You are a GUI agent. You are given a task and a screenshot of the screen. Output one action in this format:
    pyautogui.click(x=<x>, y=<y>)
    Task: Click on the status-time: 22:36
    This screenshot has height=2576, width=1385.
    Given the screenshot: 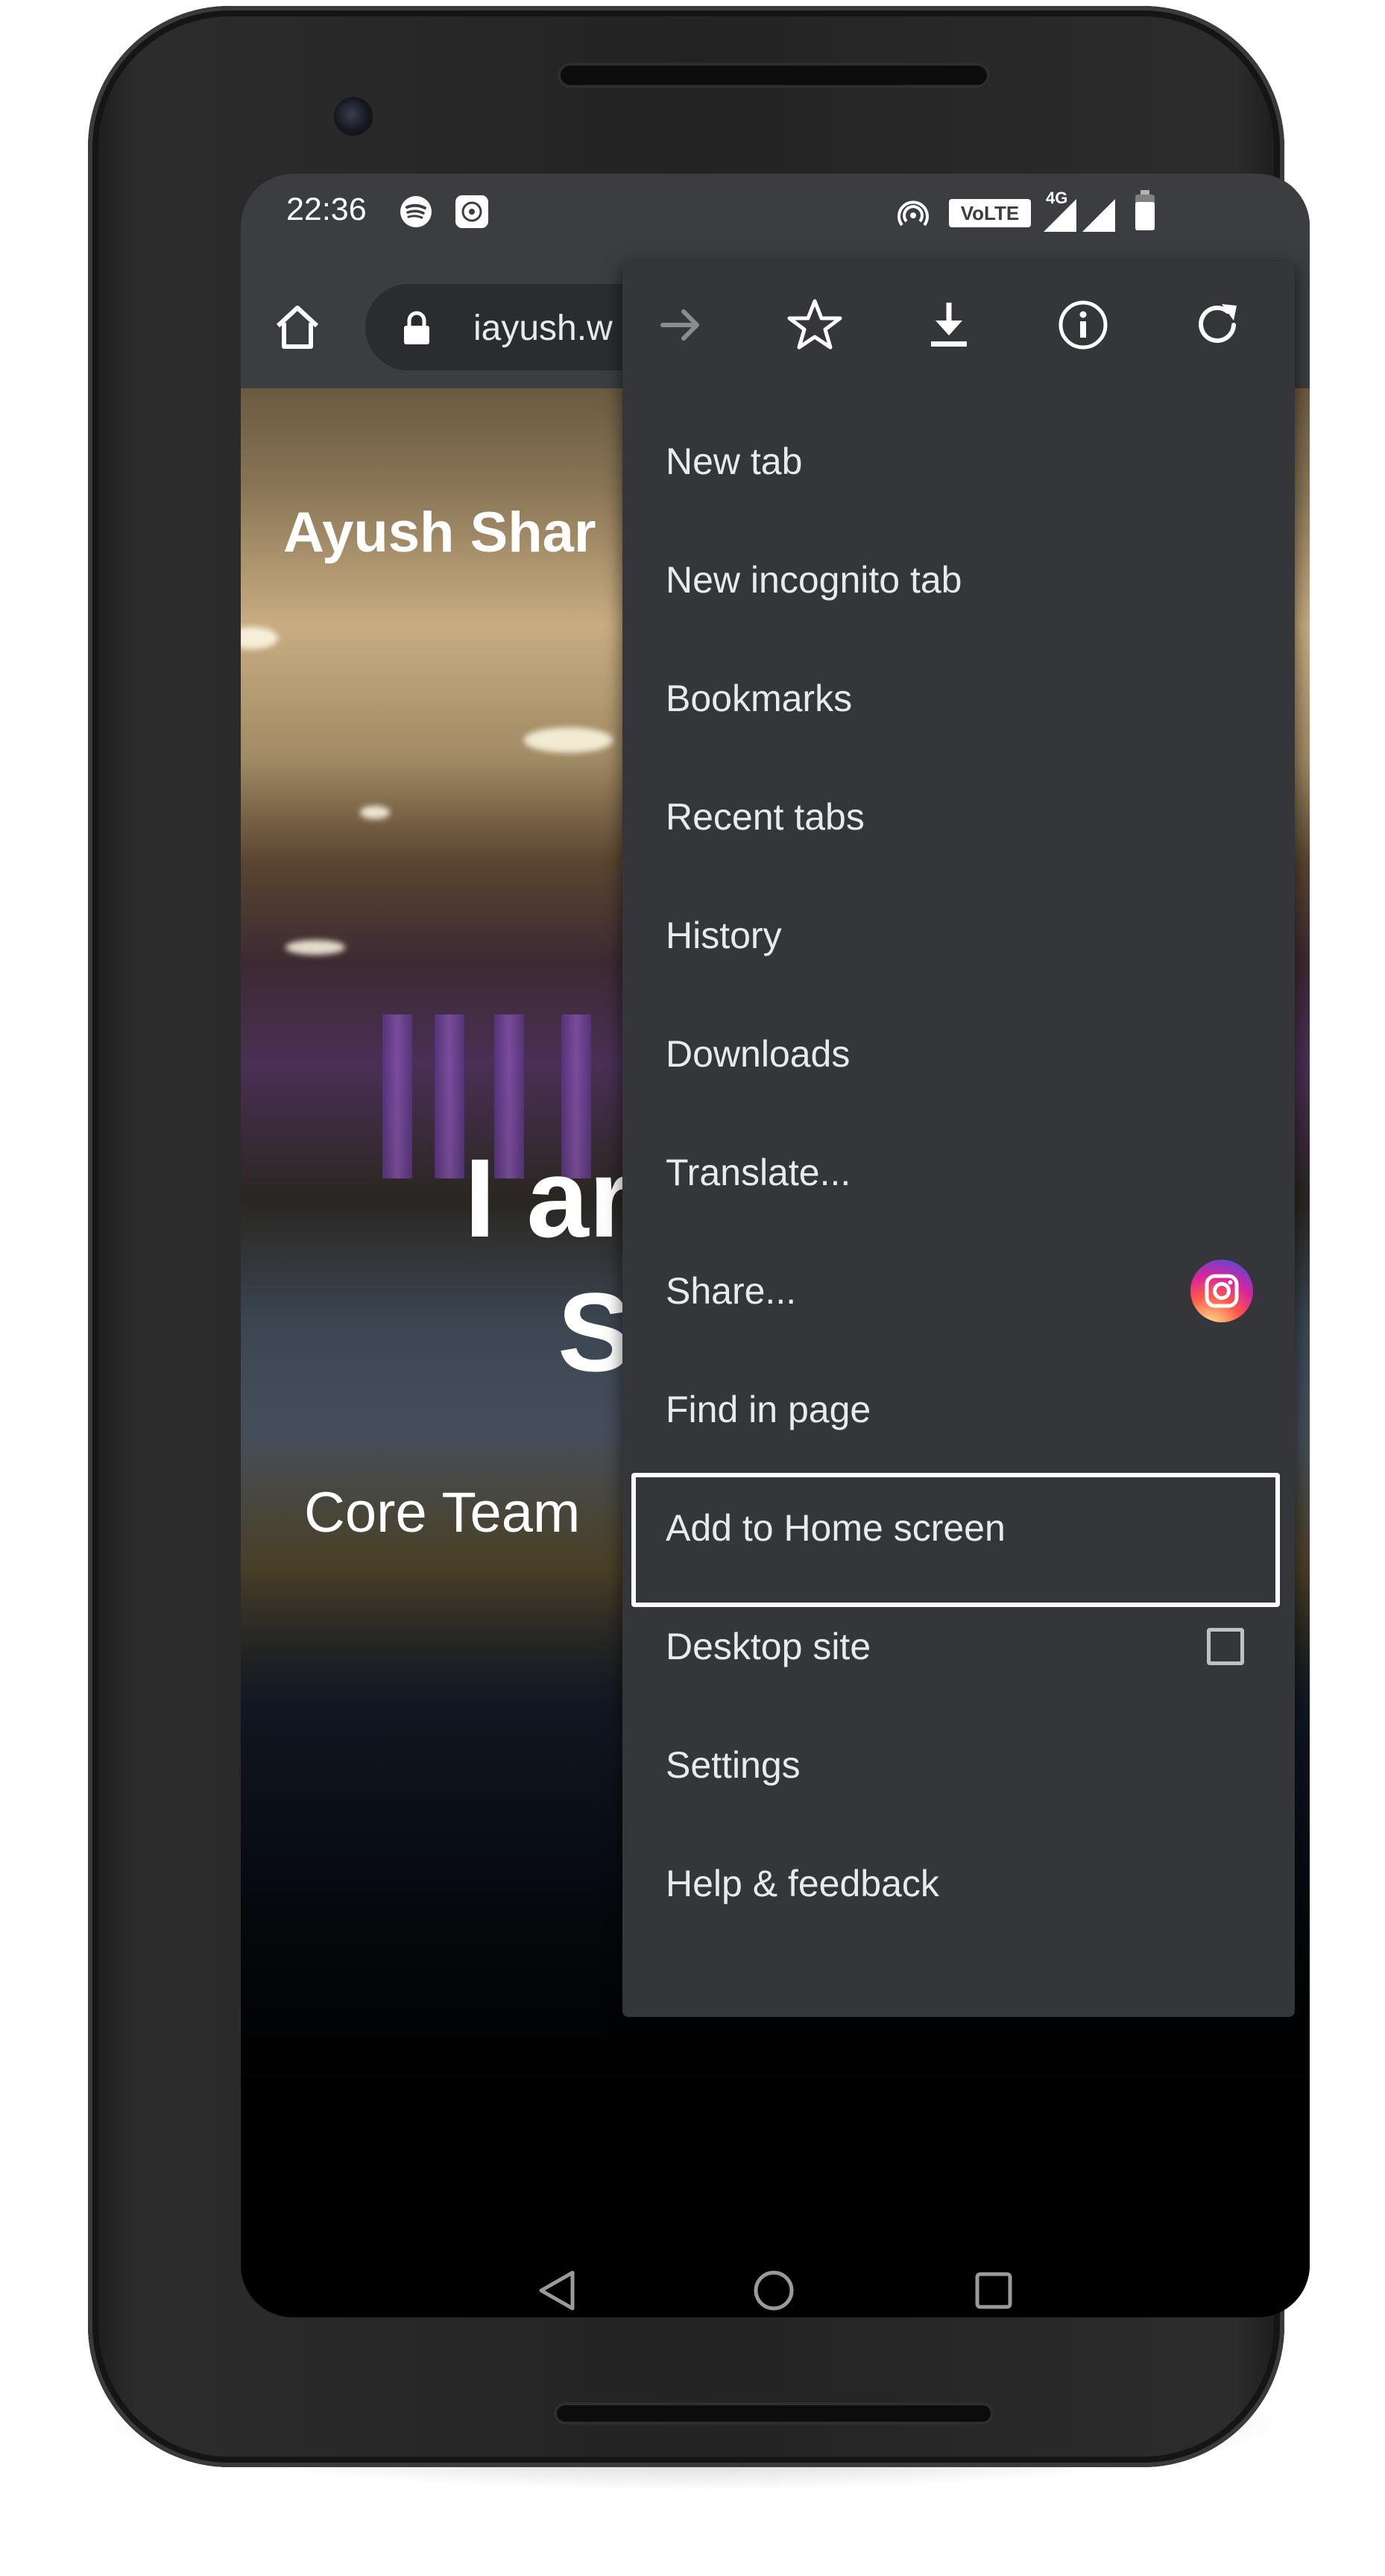 What is the action you would take?
    pyautogui.click(x=326, y=209)
    